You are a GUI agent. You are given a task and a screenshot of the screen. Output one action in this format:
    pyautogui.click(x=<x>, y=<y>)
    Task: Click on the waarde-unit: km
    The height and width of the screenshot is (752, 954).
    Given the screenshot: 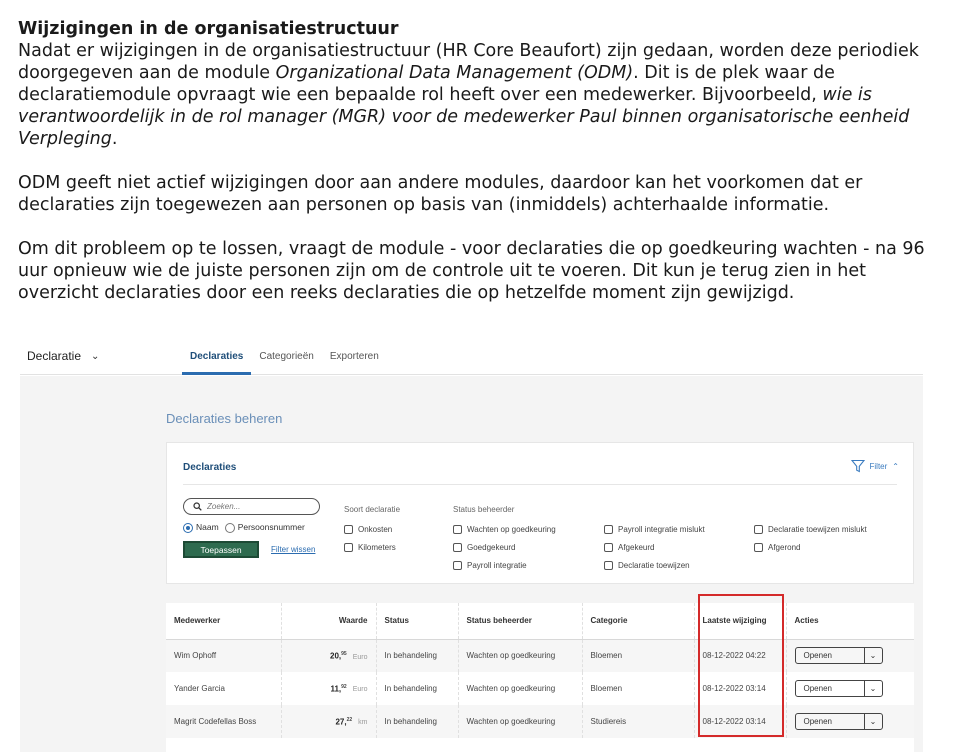 What is the action you would take?
    pyautogui.click(x=363, y=723)
    